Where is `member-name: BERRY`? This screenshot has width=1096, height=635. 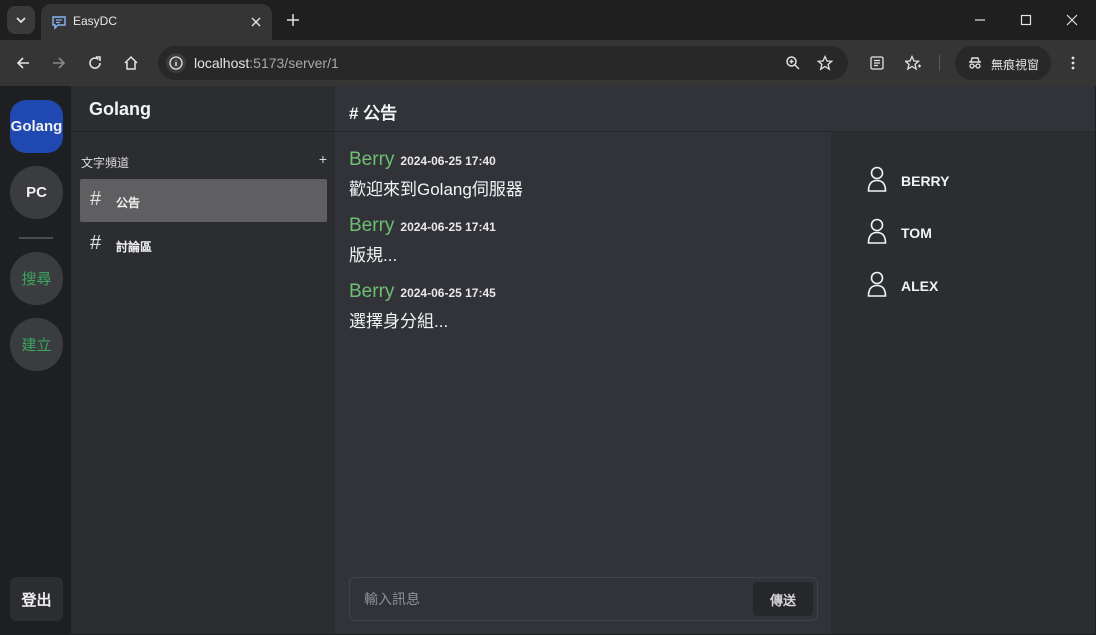
member-name: BERRY is located at coordinates (925, 181).